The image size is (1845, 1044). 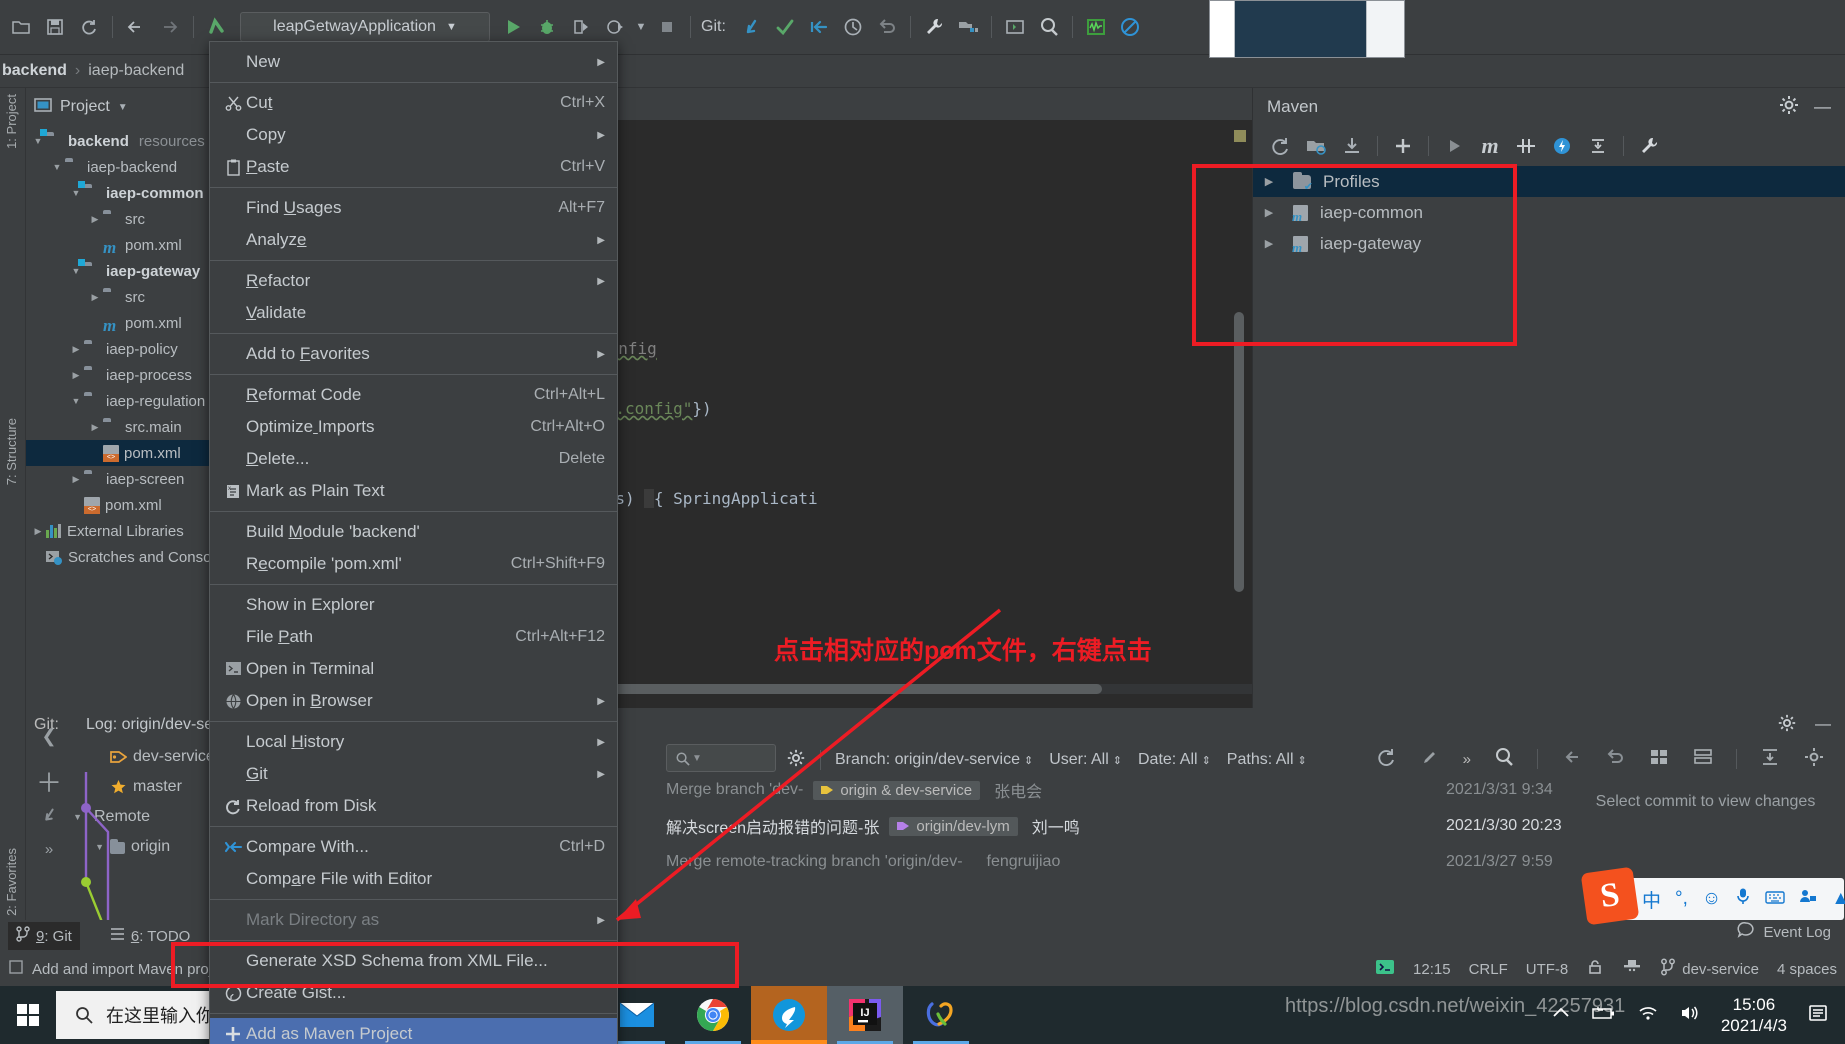 I want to click on project-tree-row: ▼ iaep-regulation, so click(x=123, y=401).